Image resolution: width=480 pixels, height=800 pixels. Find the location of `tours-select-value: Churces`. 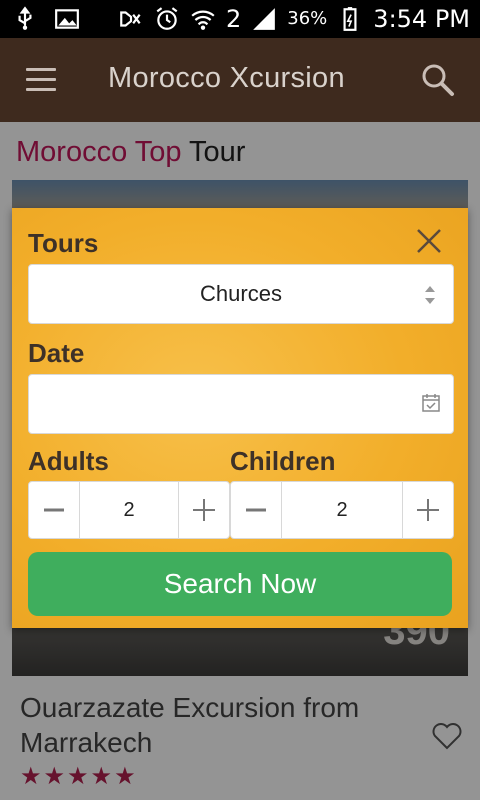

tours-select-value: Churces is located at coordinates (241, 293).